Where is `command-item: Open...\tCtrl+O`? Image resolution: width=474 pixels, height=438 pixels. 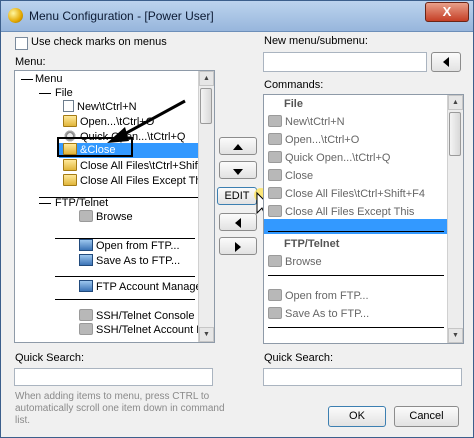 command-item: Open...\tCtrl+O is located at coordinates (313, 140).